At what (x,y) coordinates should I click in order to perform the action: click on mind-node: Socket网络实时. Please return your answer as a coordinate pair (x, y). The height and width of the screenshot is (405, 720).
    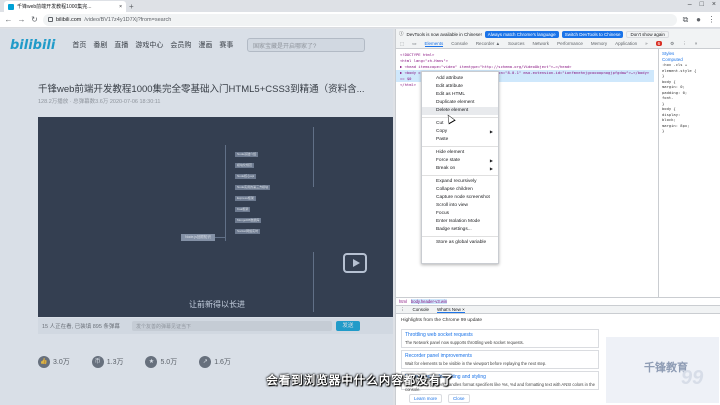
    Looking at the image, I should click on (248, 231).